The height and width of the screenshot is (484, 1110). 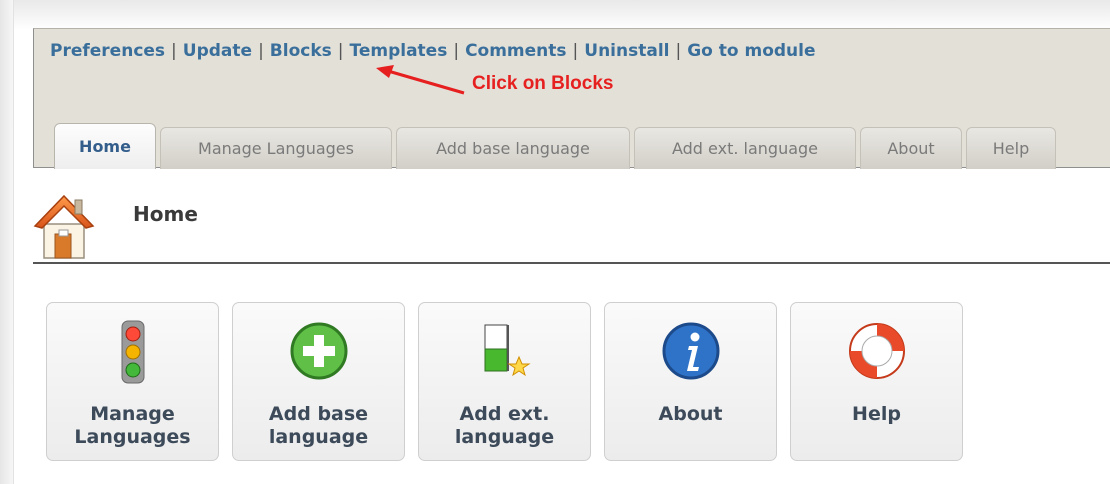 What do you see at coordinates (690, 381) in the screenshot?
I see `tile-about: About` at bounding box center [690, 381].